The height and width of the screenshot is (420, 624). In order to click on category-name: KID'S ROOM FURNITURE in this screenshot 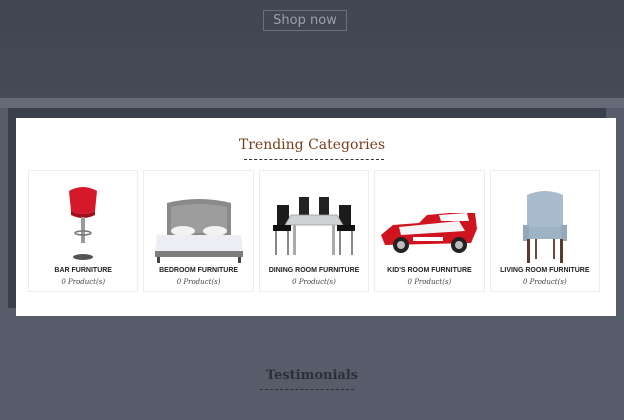, I will do `click(429, 270)`.